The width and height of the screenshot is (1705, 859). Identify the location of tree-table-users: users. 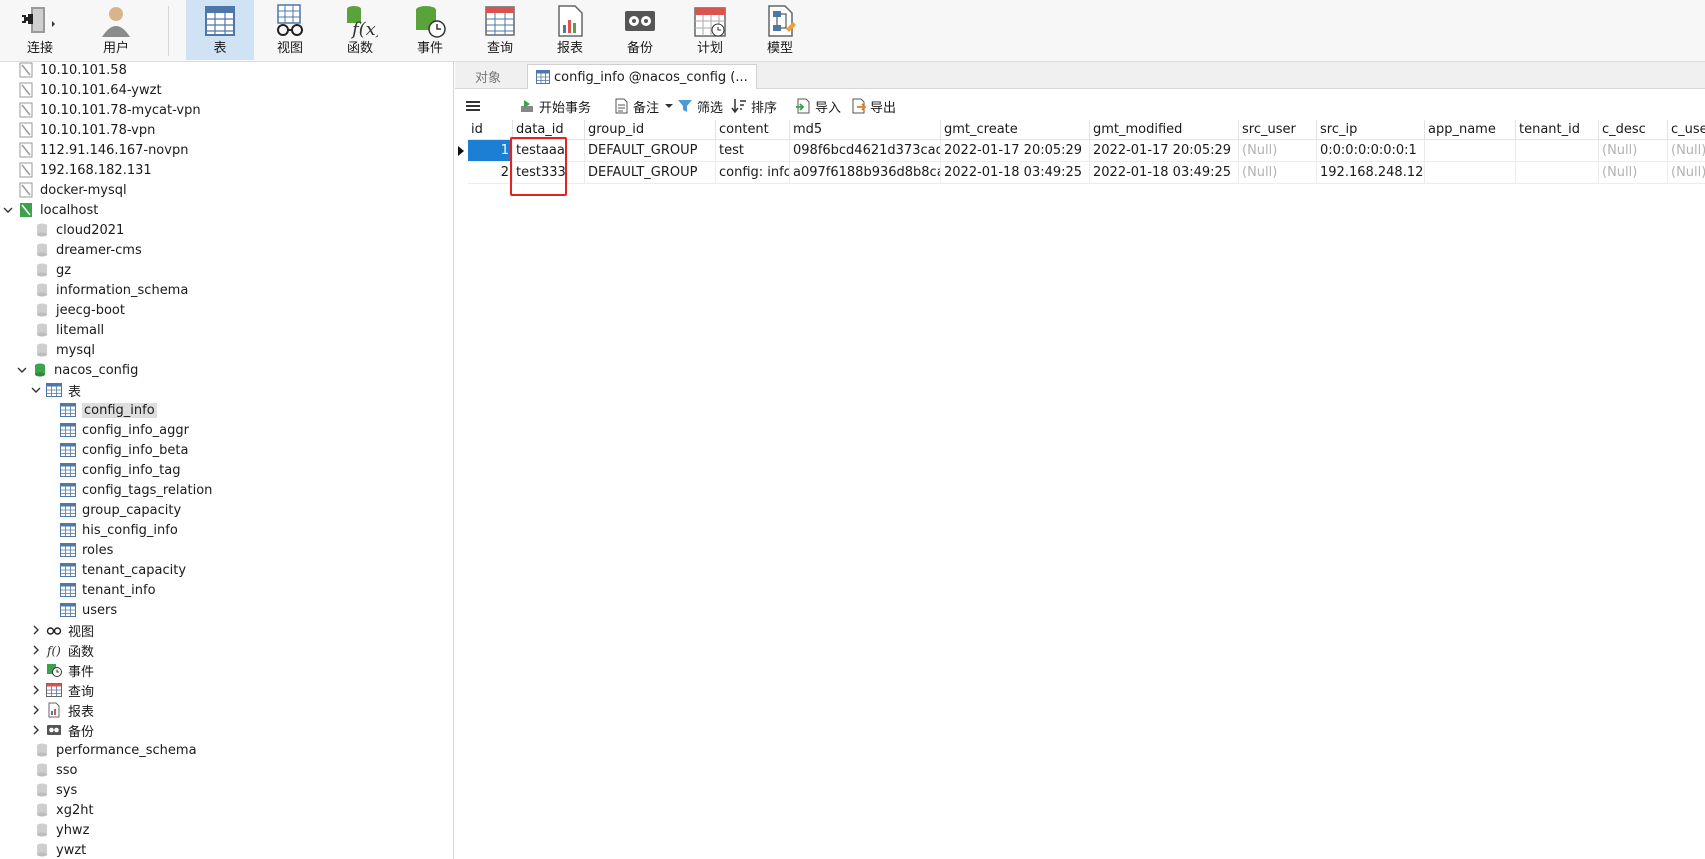
(88, 610).